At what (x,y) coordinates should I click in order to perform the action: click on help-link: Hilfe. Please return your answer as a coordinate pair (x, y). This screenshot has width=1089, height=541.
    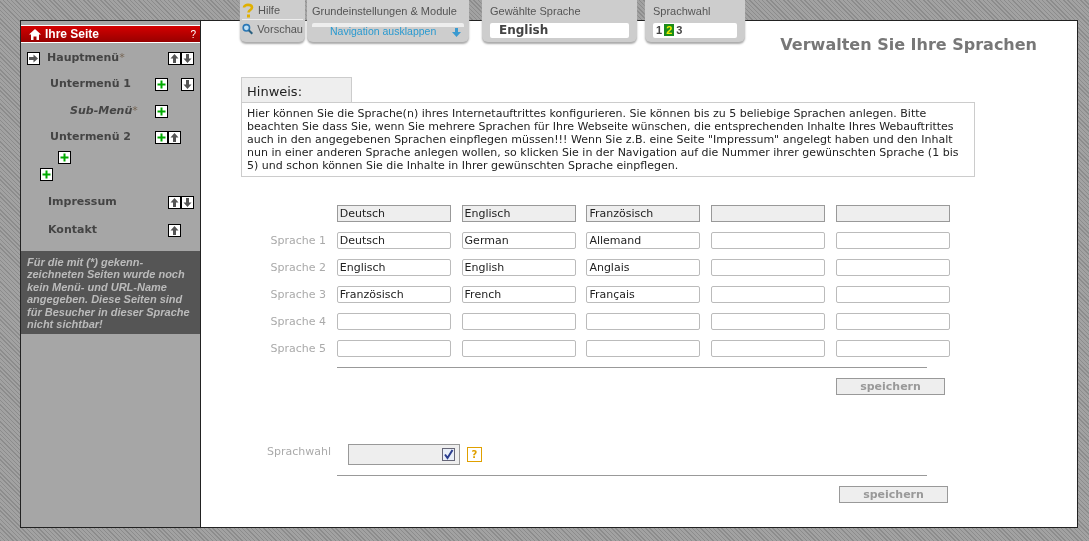
    Looking at the image, I should click on (269, 10).